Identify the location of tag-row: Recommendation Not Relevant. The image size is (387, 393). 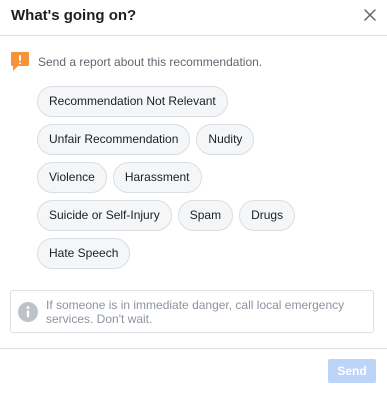
(197, 101).